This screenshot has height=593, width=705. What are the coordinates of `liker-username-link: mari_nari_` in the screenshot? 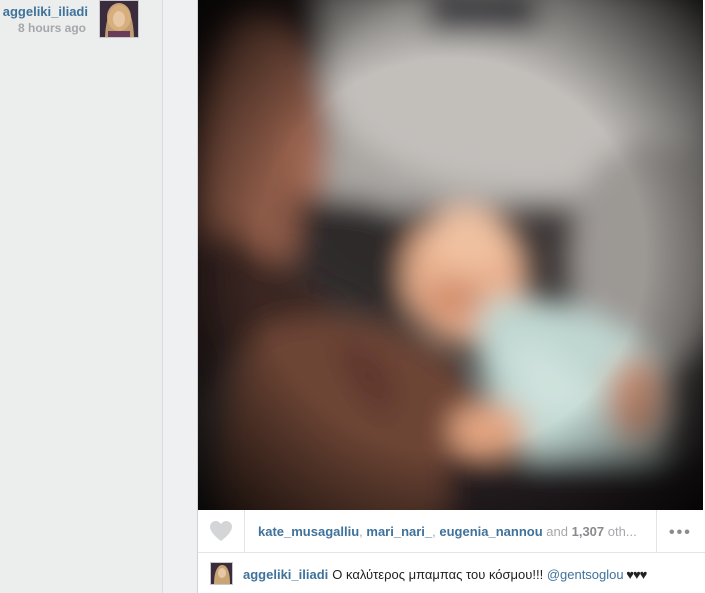 It's located at (399, 531).